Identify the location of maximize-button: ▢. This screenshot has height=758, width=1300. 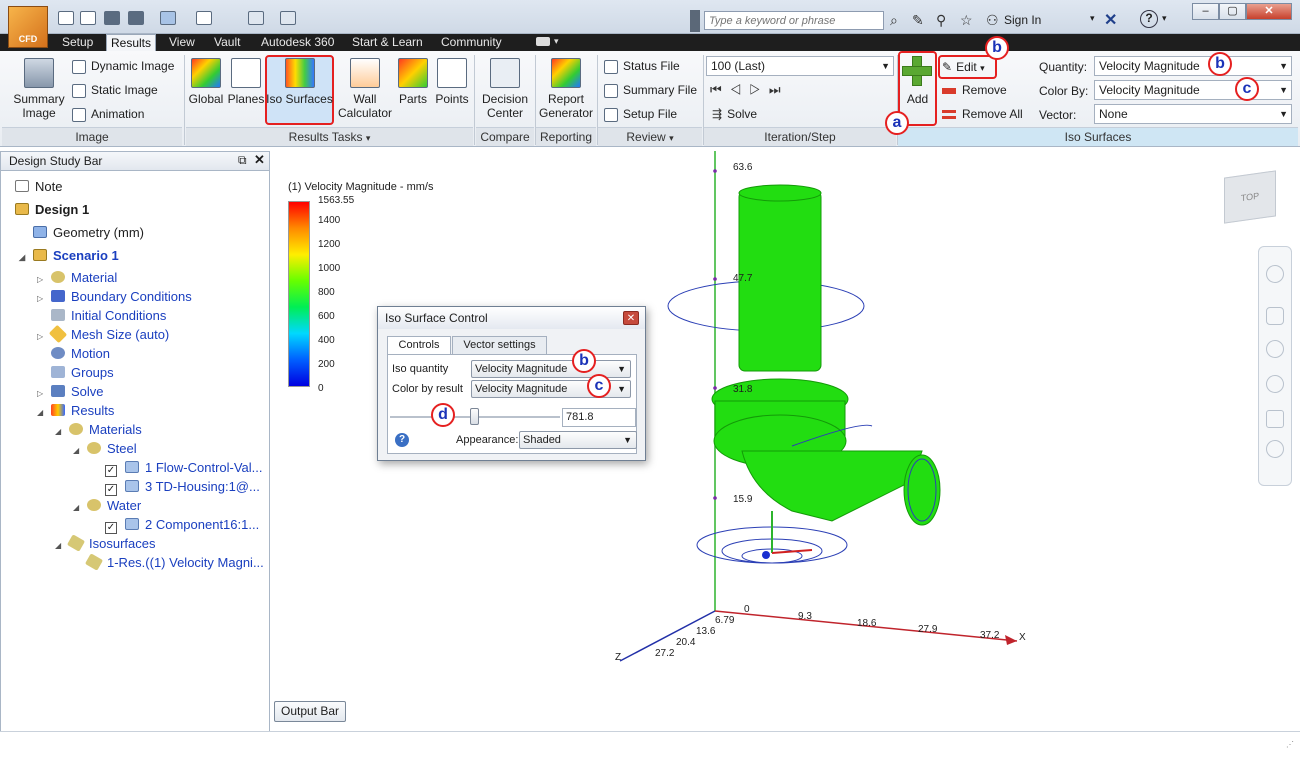
(1232, 11).